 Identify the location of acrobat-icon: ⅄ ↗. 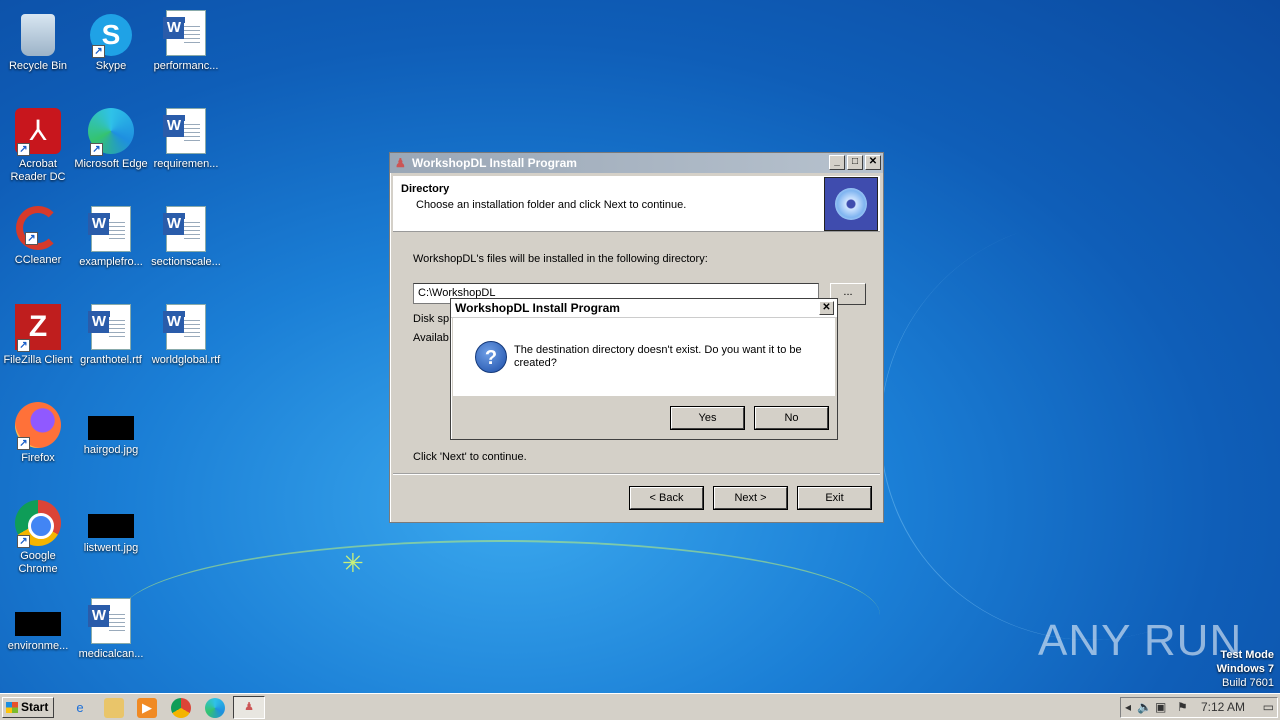
(38, 132).